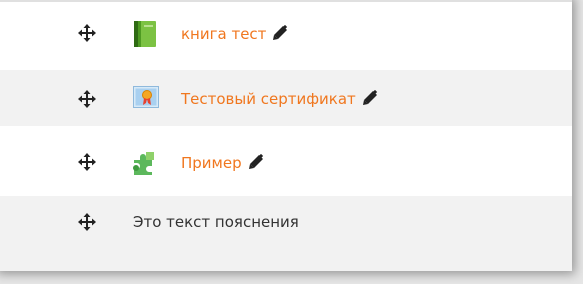  I want to click on activity-label: Тестовый сертификат, so click(268, 99).